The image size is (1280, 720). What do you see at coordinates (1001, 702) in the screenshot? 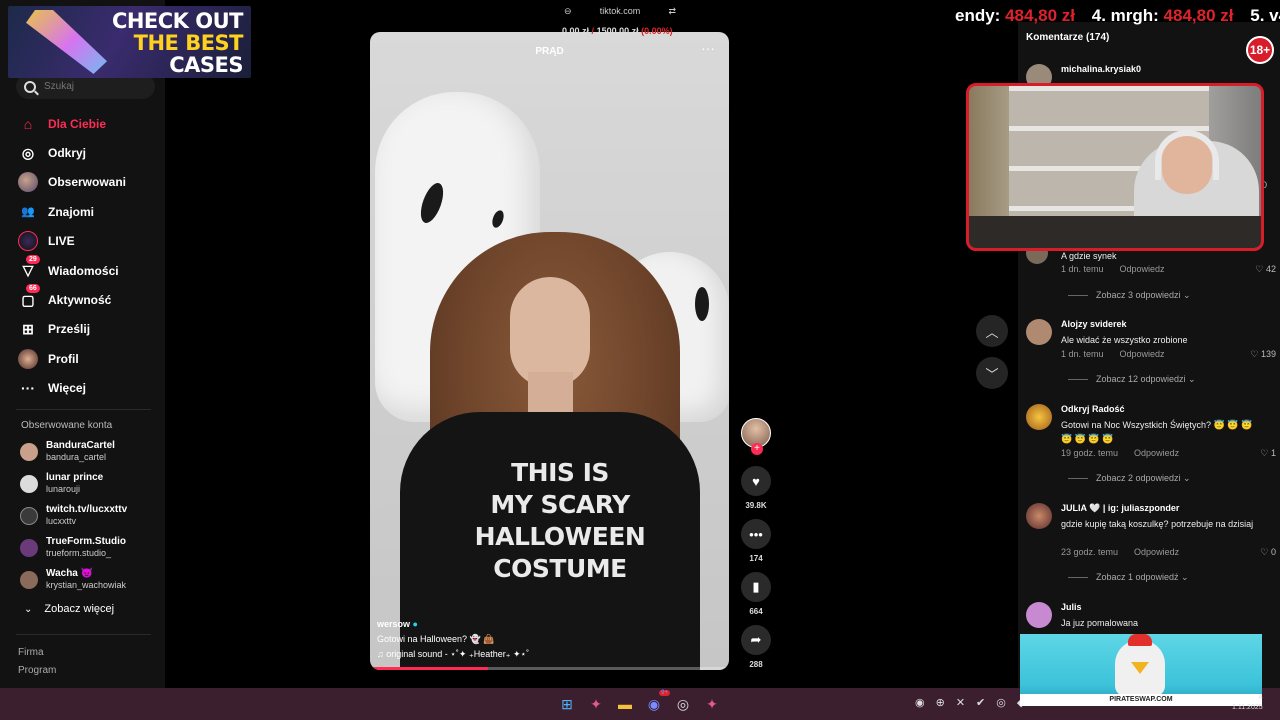
I see `tray-network-icon: ◎` at bounding box center [1001, 702].